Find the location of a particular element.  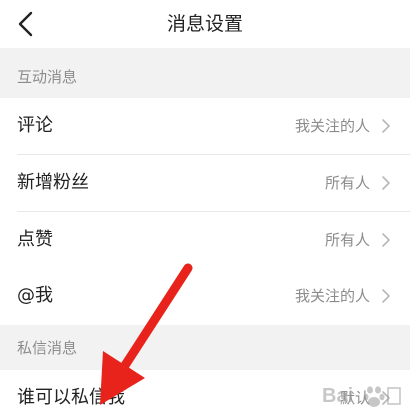

row-value: 默认 is located at coordinates (354, 398).